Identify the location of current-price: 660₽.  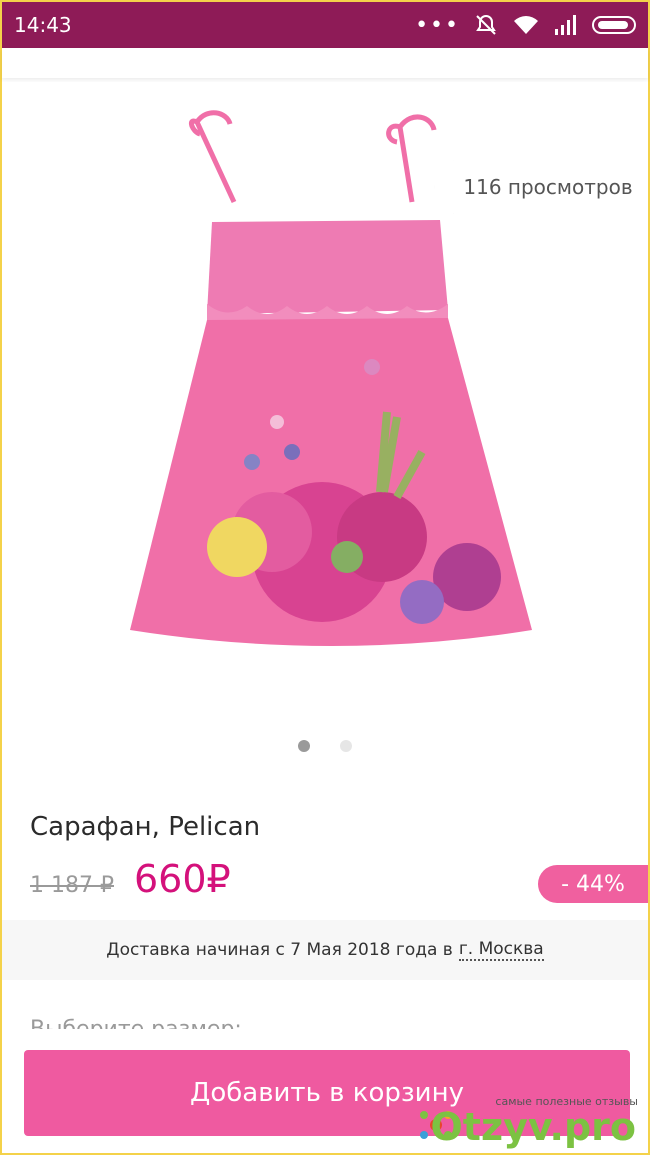
(182, 879).